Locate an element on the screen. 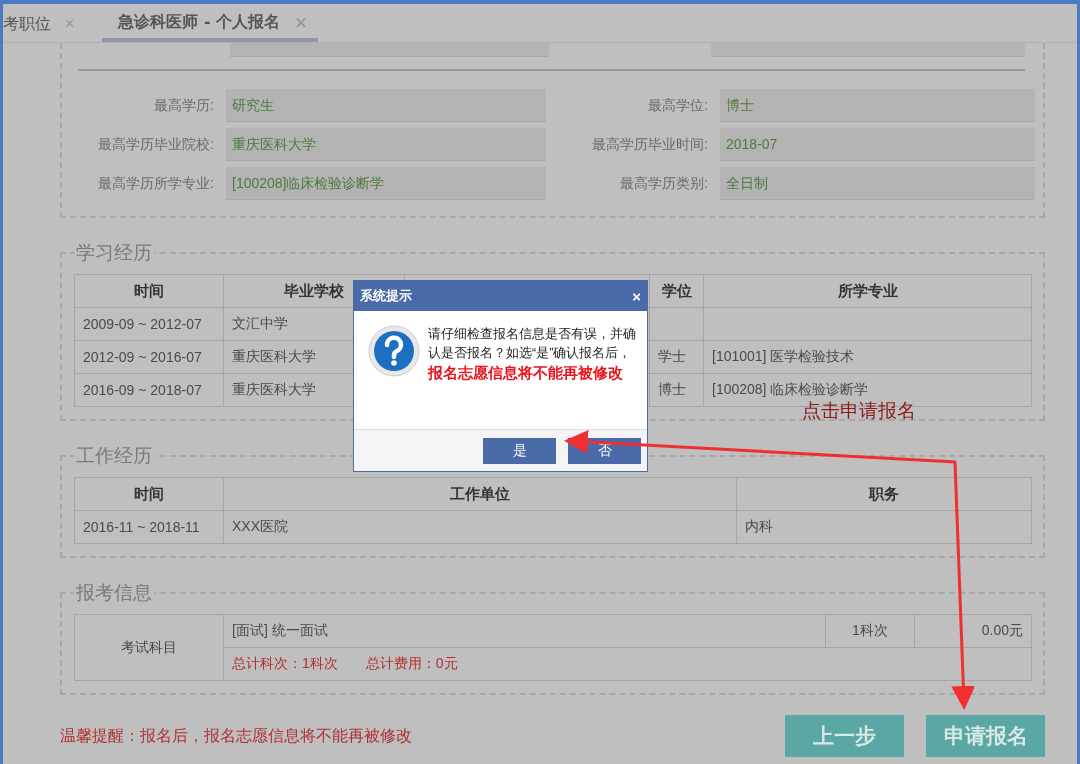  field-label: 最高学历毕业时间: is located at coordinates (649, 144).